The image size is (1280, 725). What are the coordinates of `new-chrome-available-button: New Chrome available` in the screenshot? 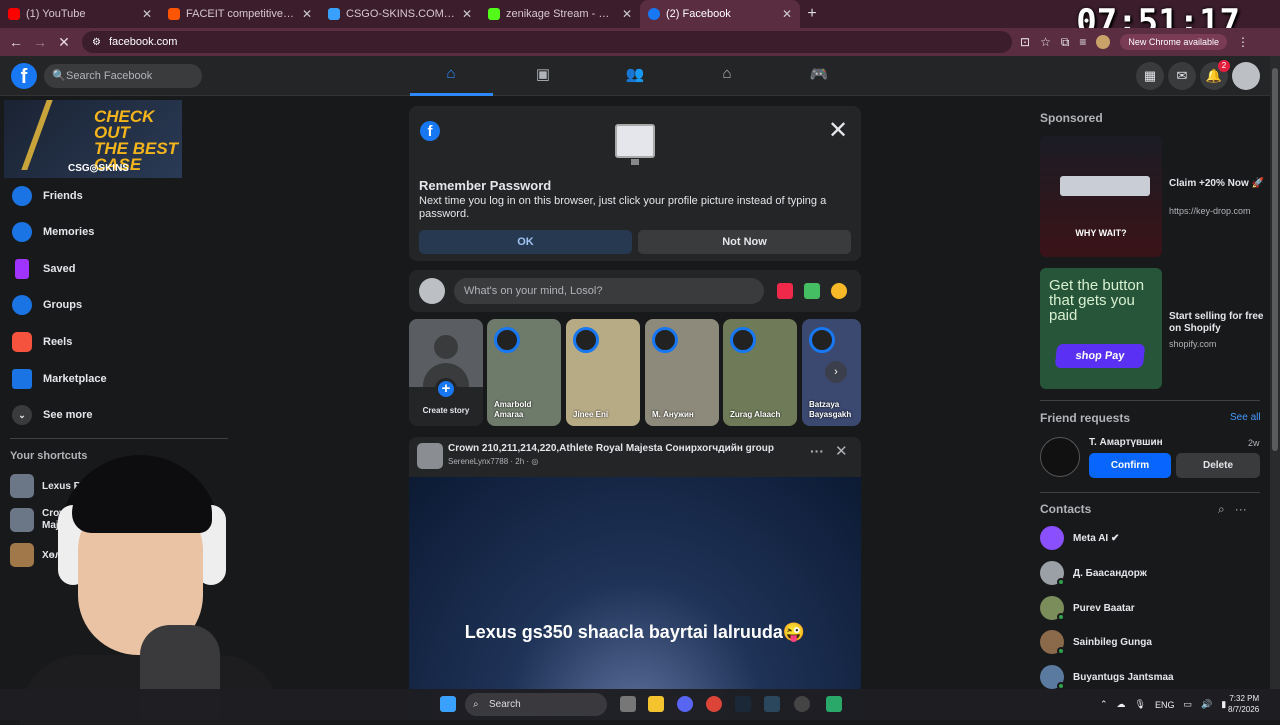 It's located at (1173, 42).